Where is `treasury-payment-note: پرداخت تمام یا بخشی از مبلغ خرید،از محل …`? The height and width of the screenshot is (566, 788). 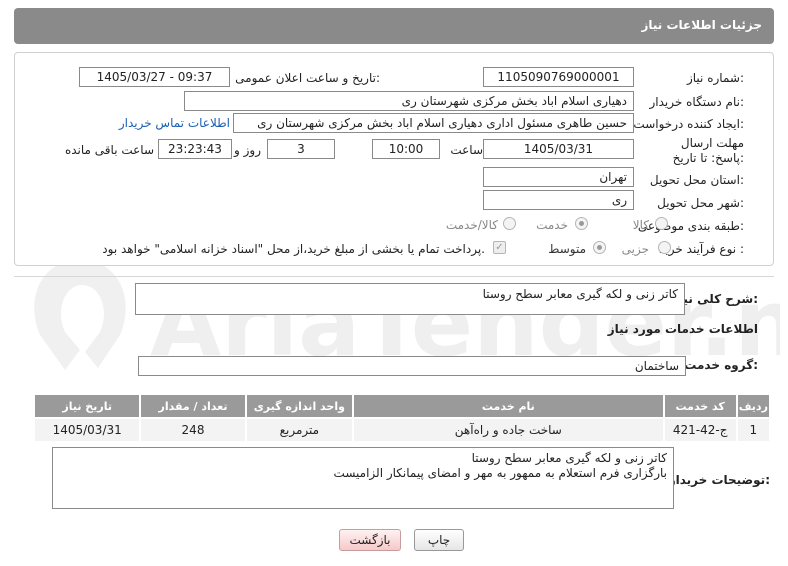
treasury-payment-note: پرداخت تمام یا بخشی از مبلغ خرید،از محل … is located at coordinates (293, 249).